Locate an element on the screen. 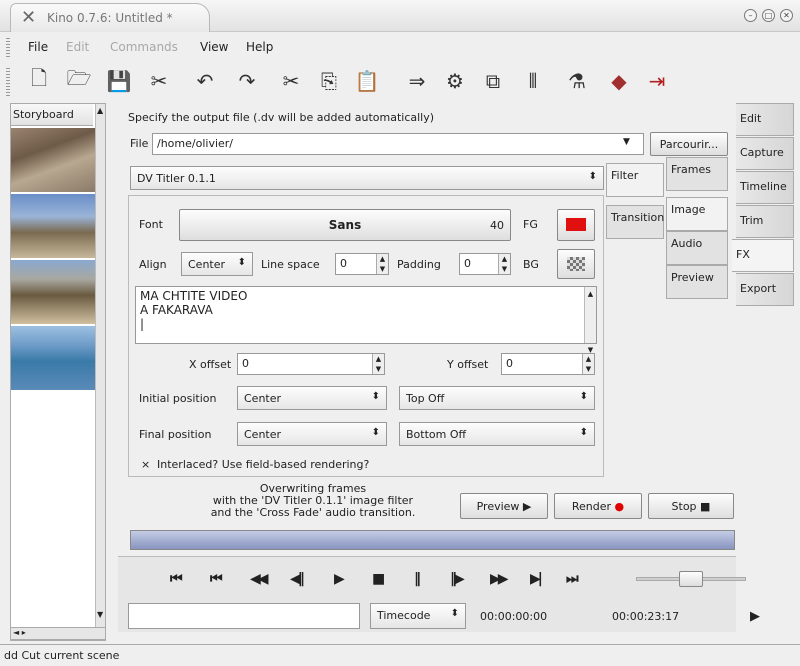 The width and height of the screenshot is (800, 666). forward-frame-icon: ‖▶ is located at coordinates (457, 579).